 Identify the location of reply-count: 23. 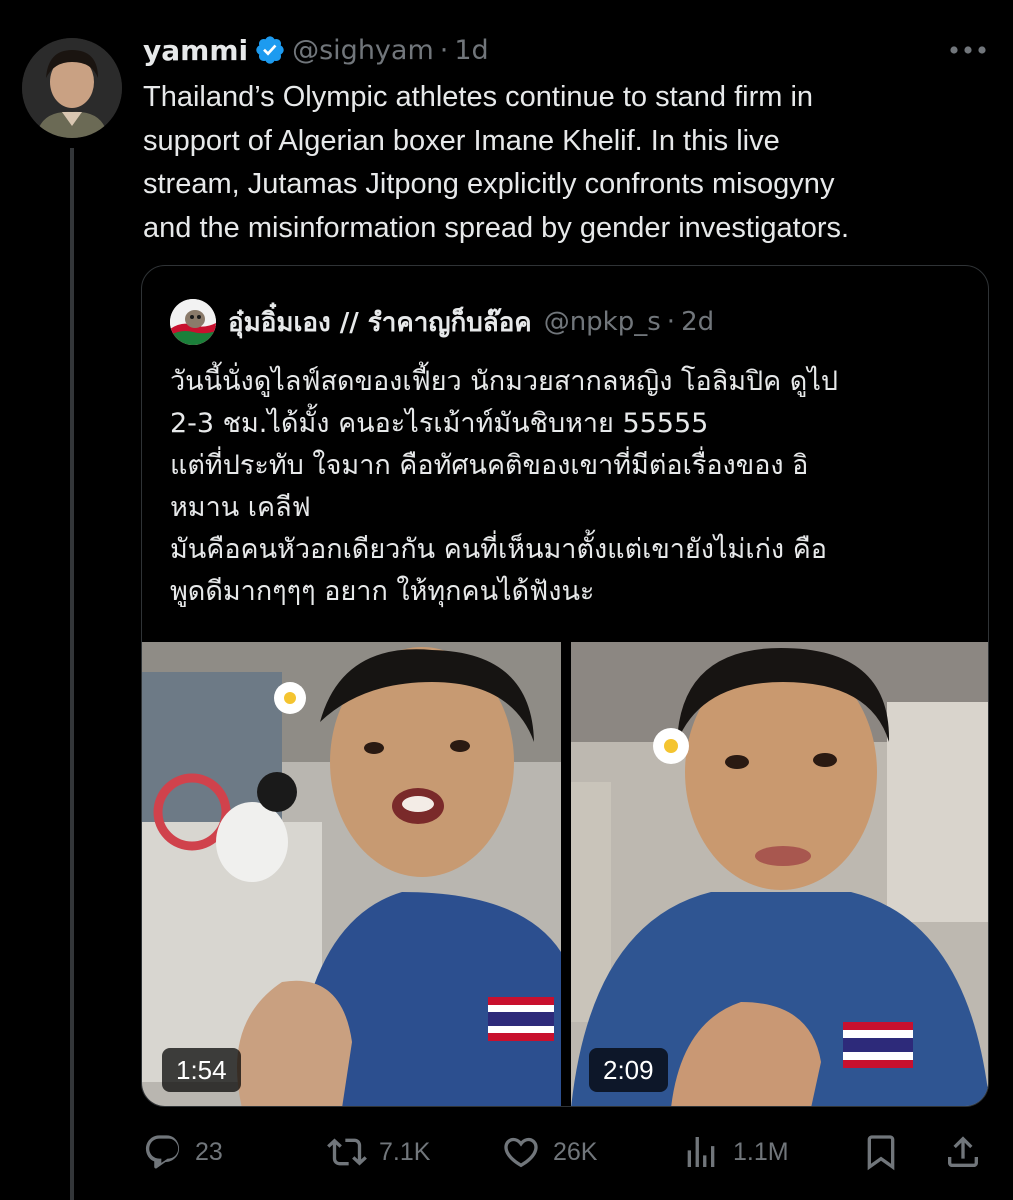
(209, 1151).